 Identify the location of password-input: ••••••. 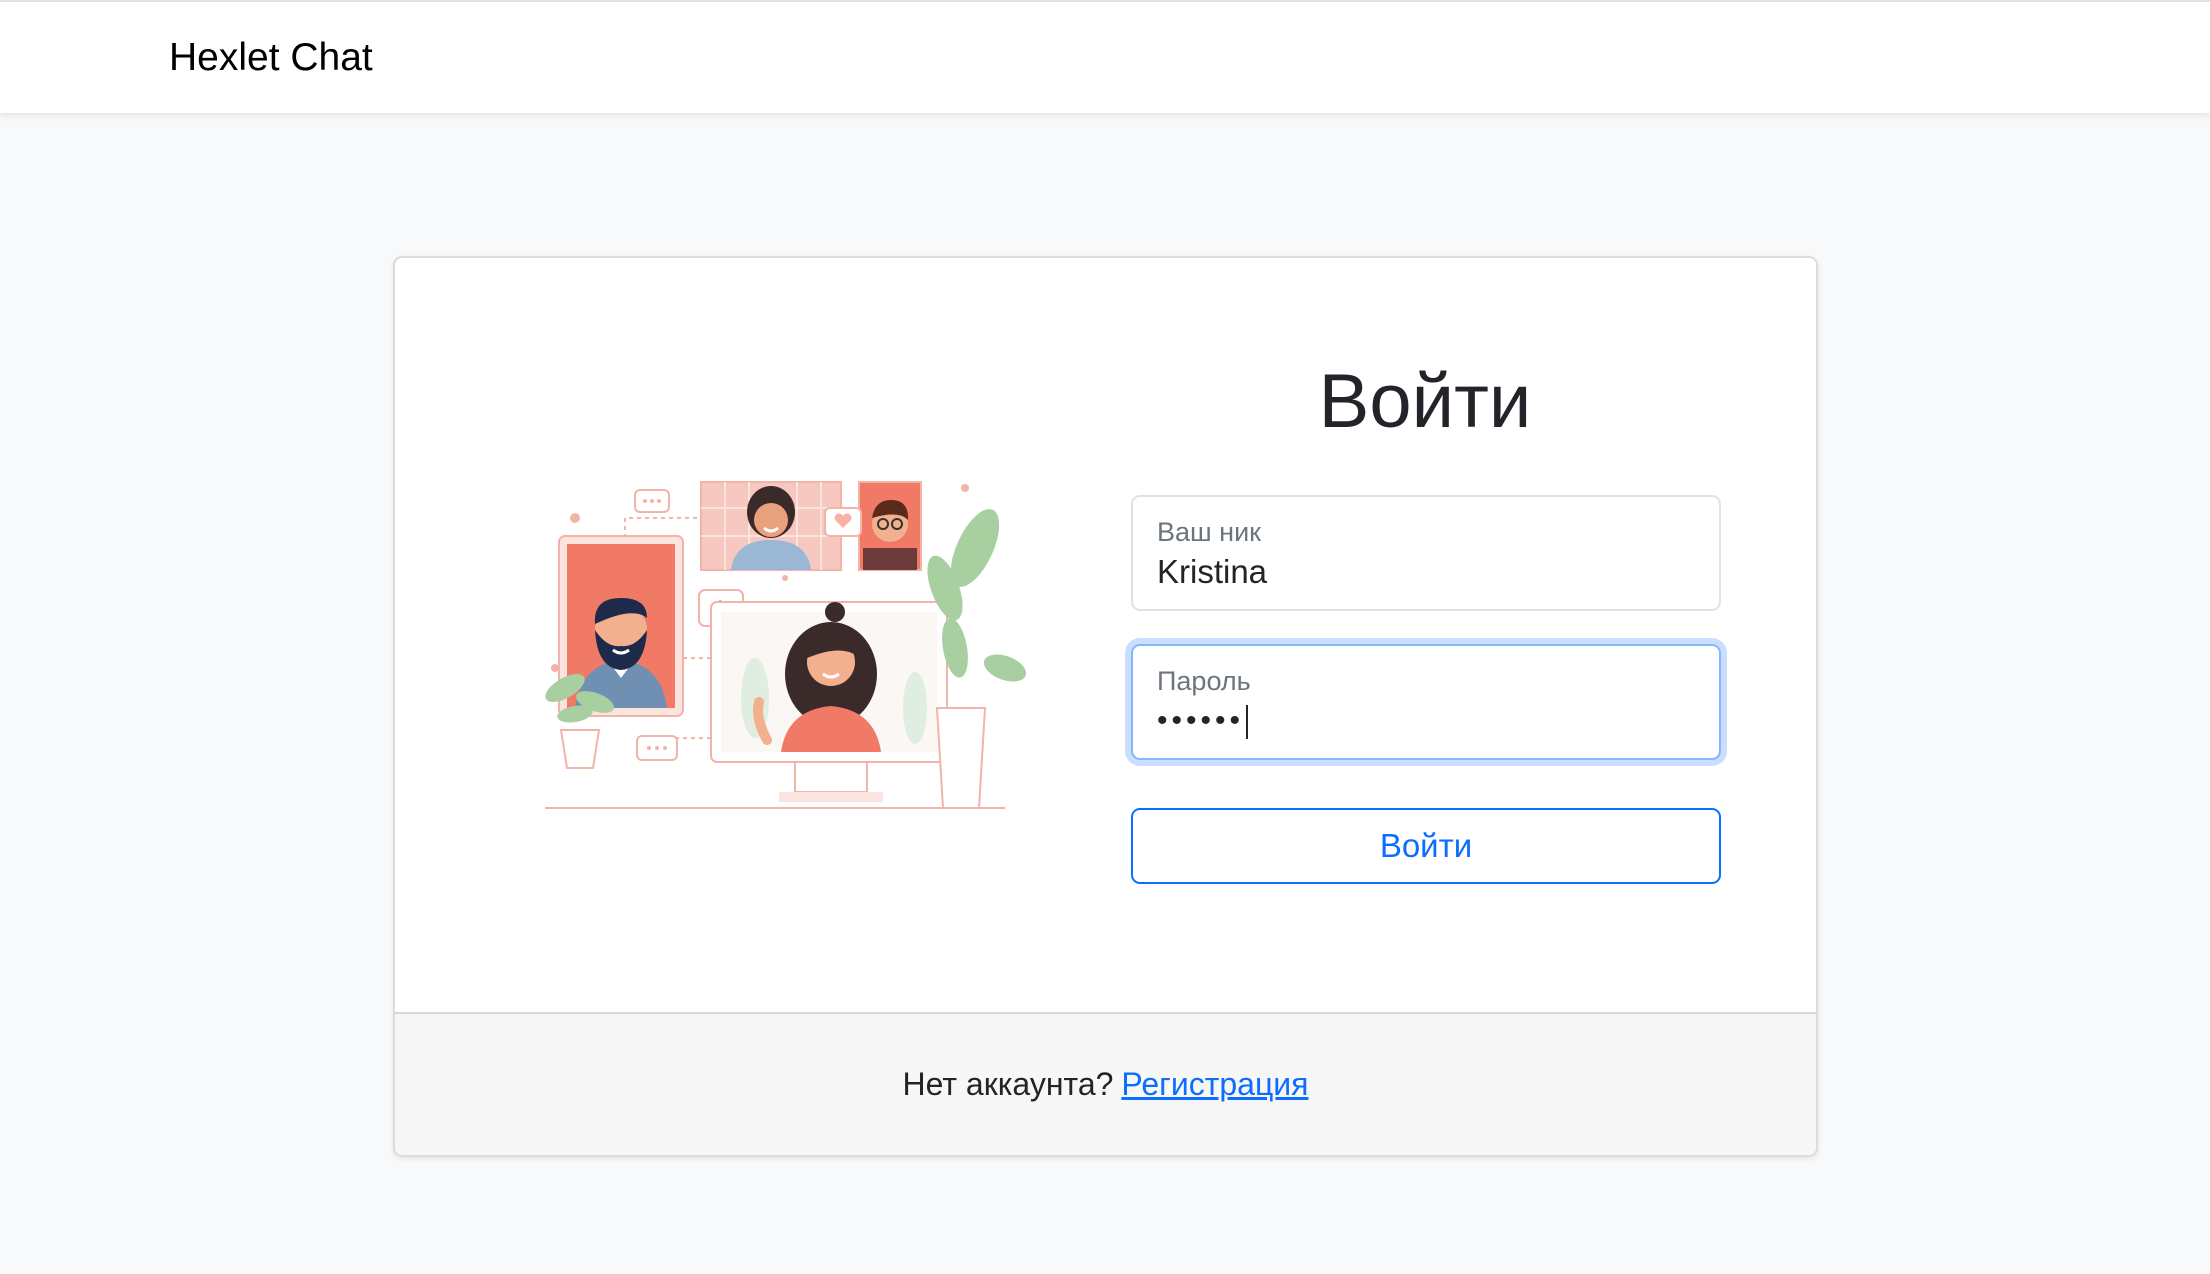
(1203, 722).